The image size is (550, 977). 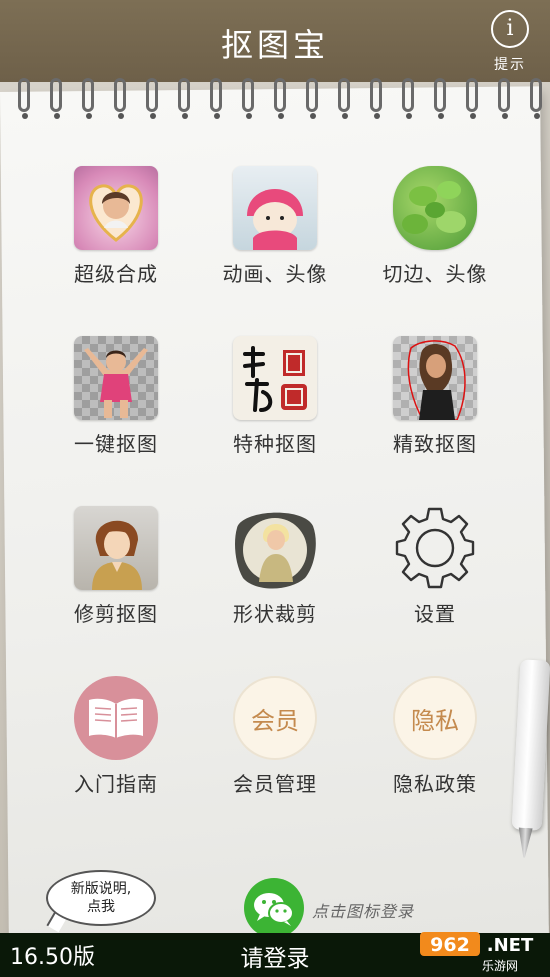 What do you see at coordinates (101, 907) in the screenshot?
I see `bubble-line-2: 点我` at bounding box center [101, 907].